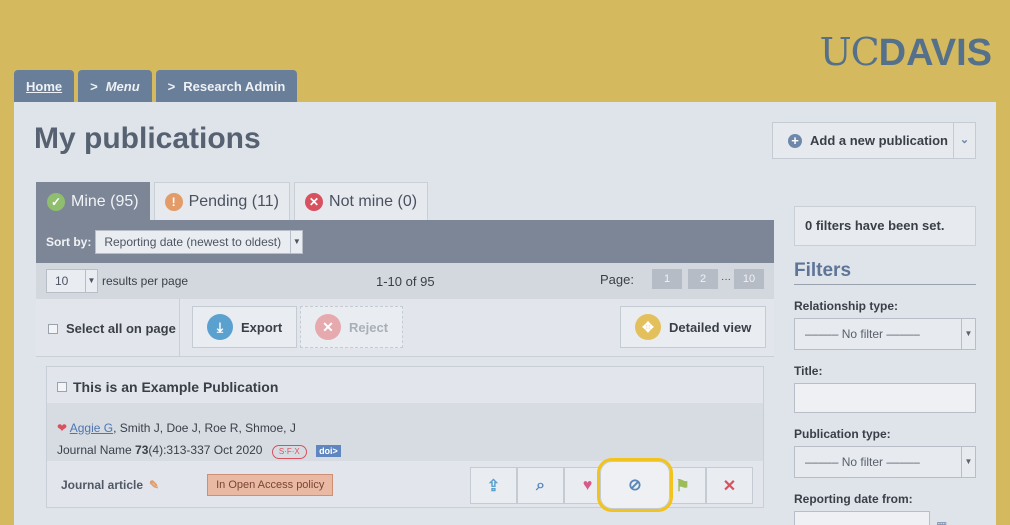 This screenshot has height=525, width=1010. Describe the element at coordinates (145, 281) in the screenshot. I see `per-page-label: results per page` at that location.